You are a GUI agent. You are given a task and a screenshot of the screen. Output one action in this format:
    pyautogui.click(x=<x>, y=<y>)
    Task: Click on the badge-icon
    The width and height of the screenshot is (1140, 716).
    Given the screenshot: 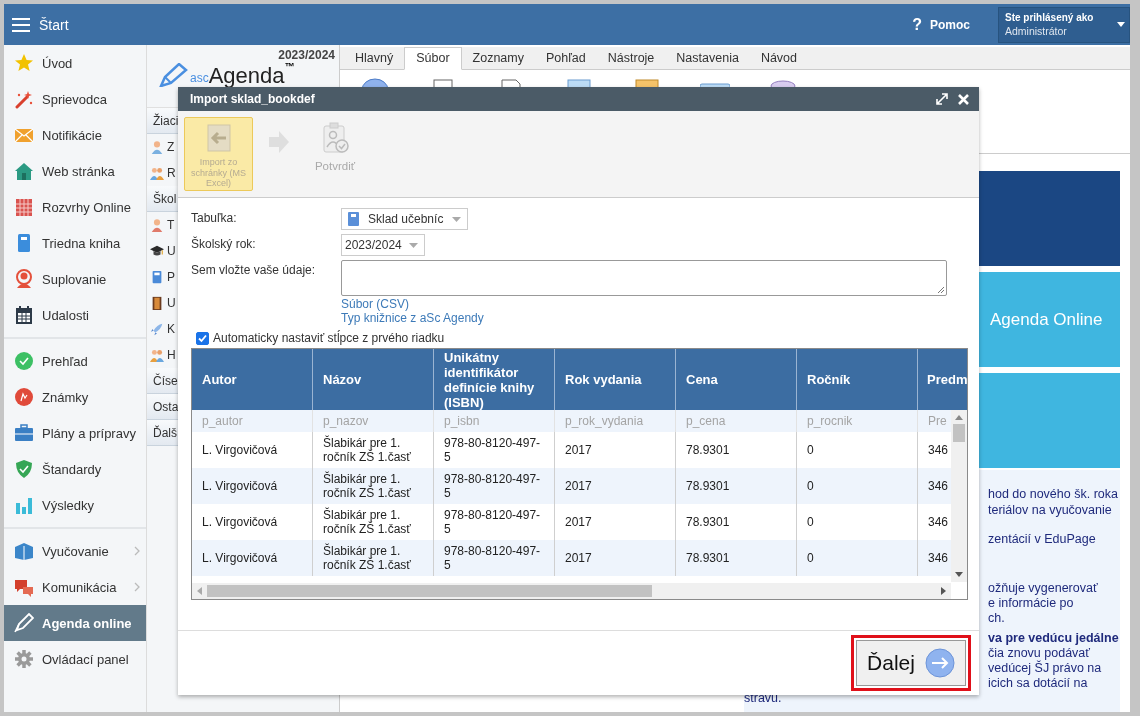 What is the action you would take?
    pyautogui.click(x=24, y=397)
    